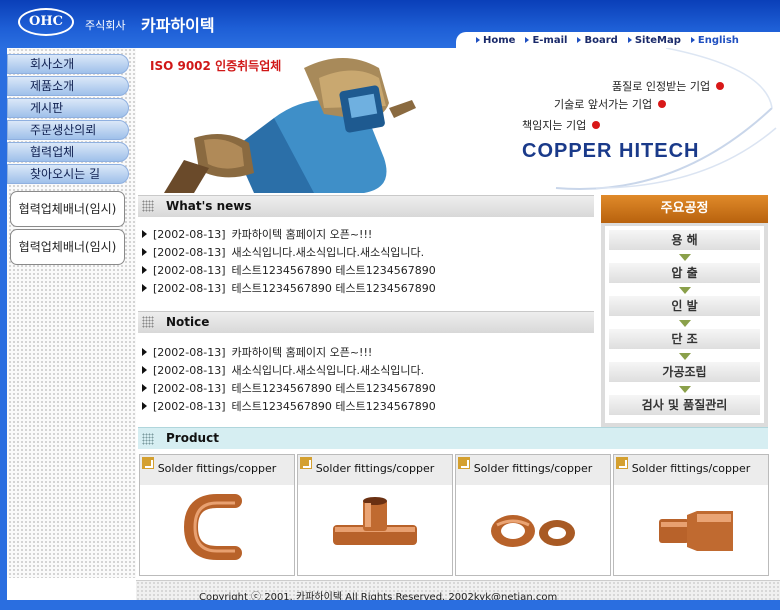  I want to click on sidebar-item-company: 회사소개, so click(68, 64).